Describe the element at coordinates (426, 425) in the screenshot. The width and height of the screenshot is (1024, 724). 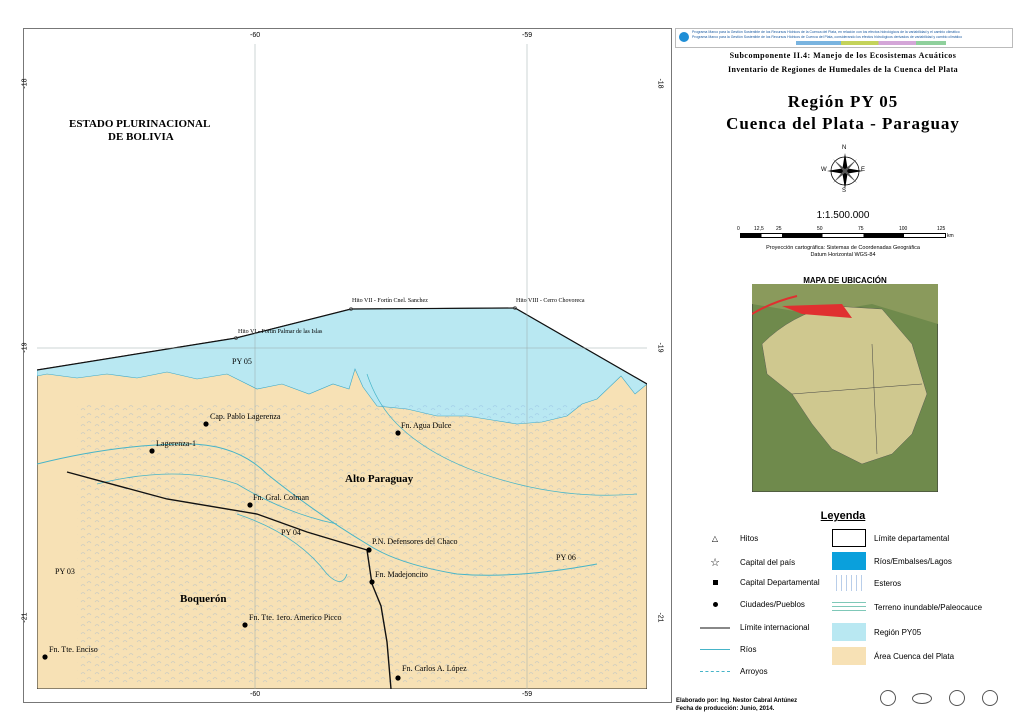
I see `town-label: Fn. Agua Dulce` at that location.